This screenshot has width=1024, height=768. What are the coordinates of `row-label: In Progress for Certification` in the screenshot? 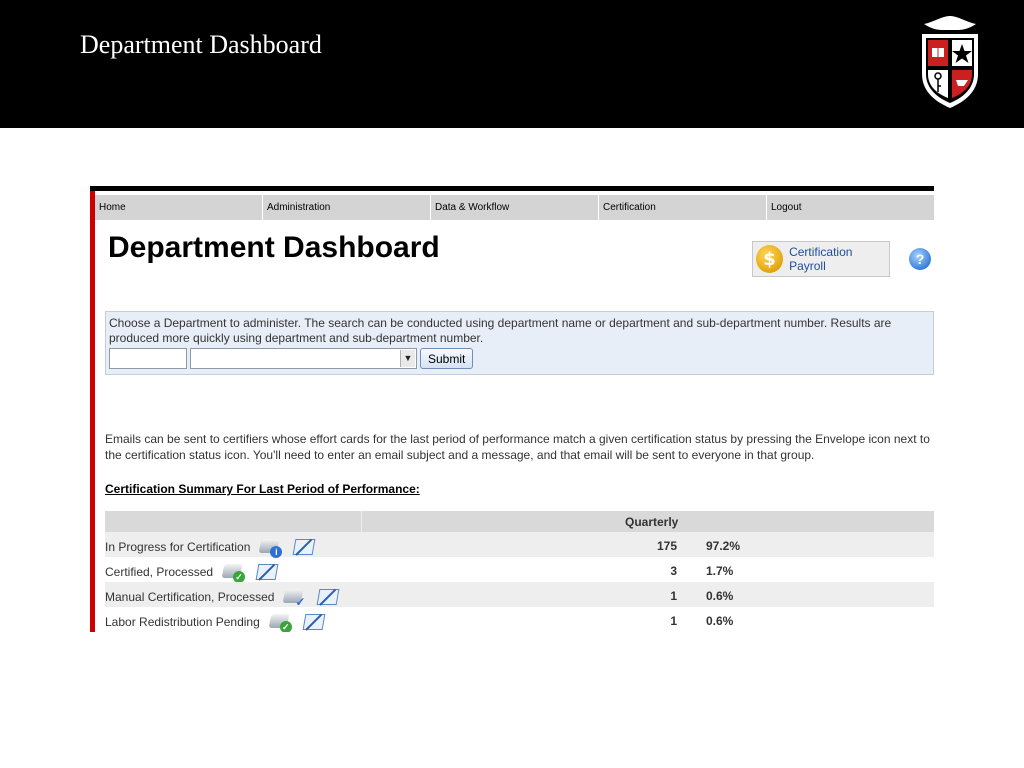 It's located at (178, 547).